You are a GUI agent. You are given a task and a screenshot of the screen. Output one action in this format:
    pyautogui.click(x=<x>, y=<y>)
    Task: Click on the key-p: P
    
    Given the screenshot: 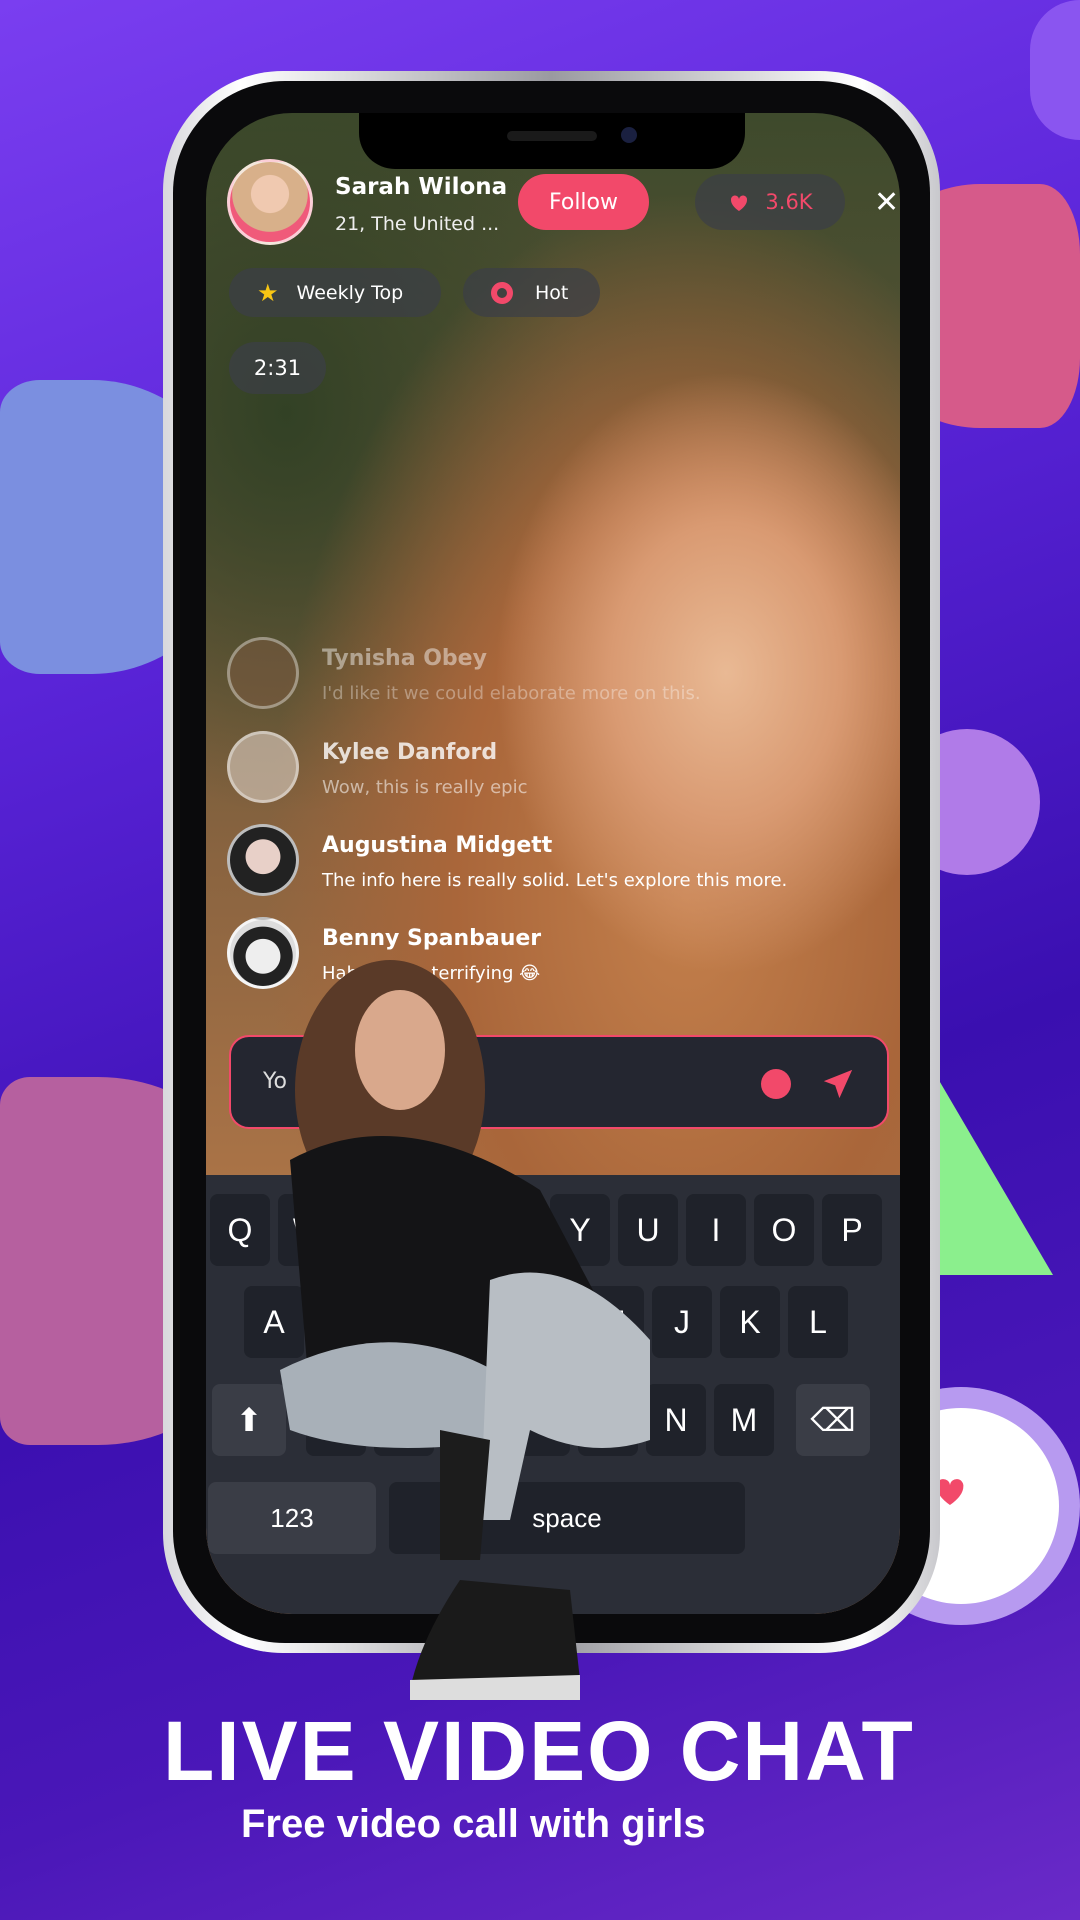 What is the action you would take?
    pyautogui.click(x=852, y=1230)
    